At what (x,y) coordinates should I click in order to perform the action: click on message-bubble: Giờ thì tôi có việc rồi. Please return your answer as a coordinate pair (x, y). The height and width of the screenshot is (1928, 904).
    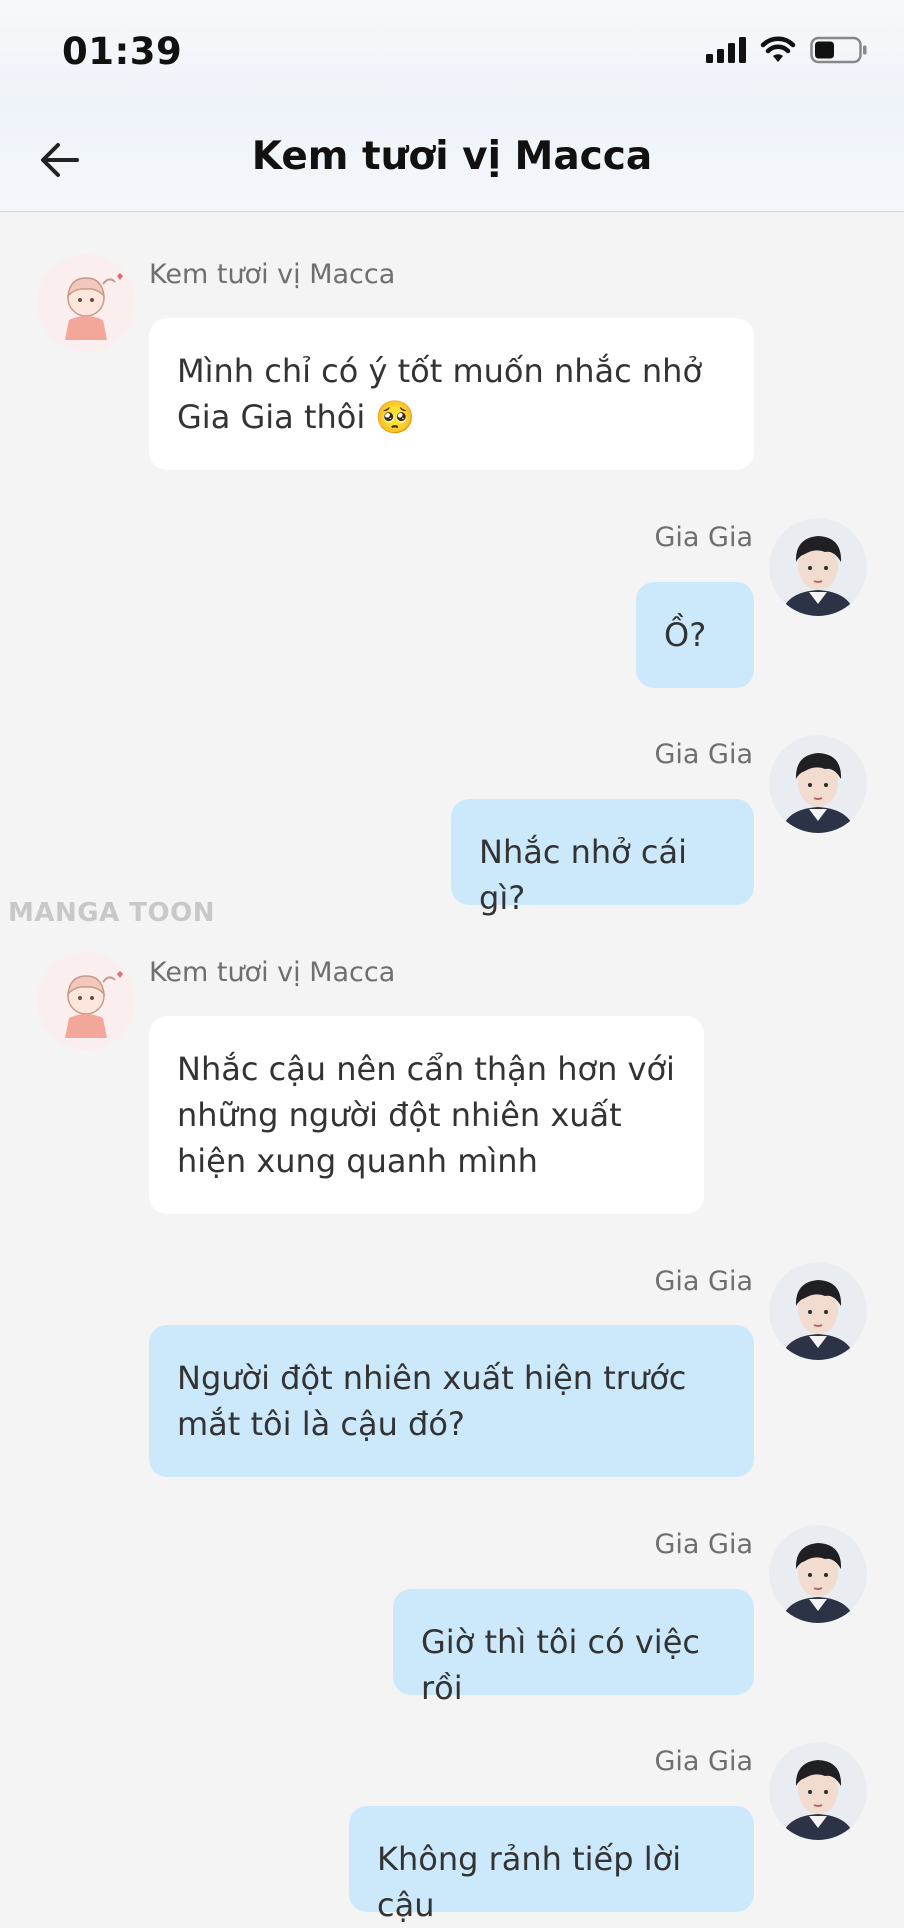
    Looking at the image, I should click on (573, 1648).